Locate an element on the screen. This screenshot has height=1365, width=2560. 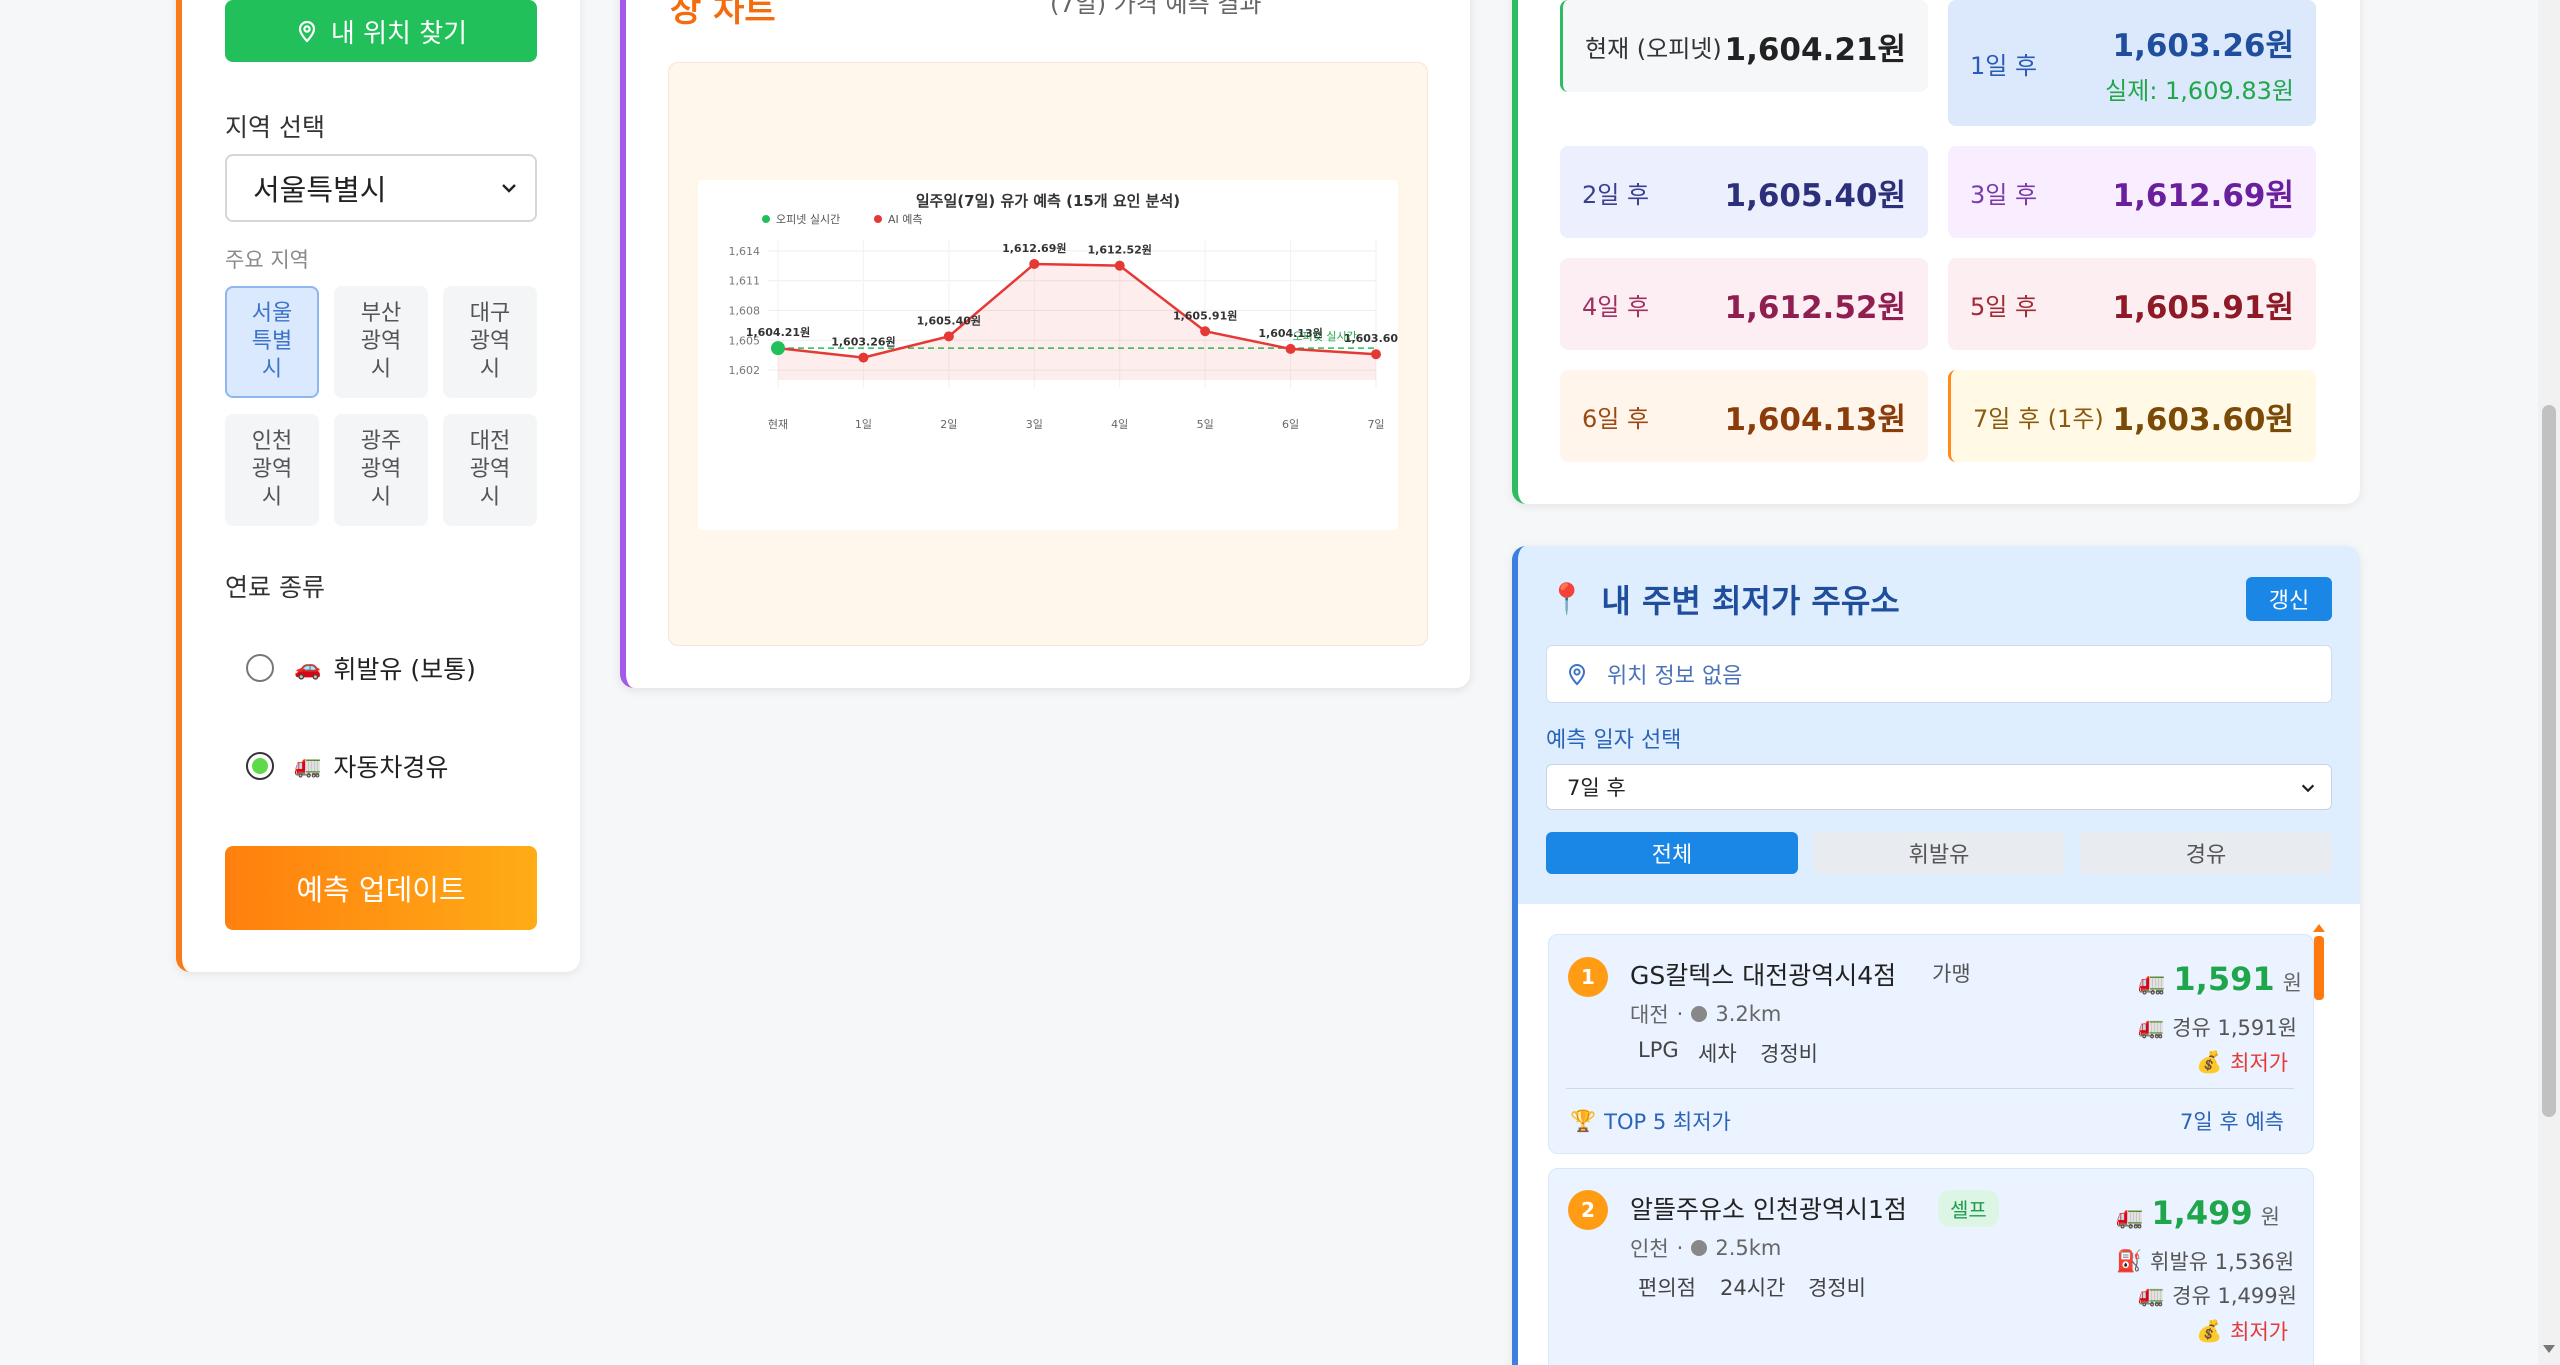
distance-icon is located at coordinates (1699, 1014).